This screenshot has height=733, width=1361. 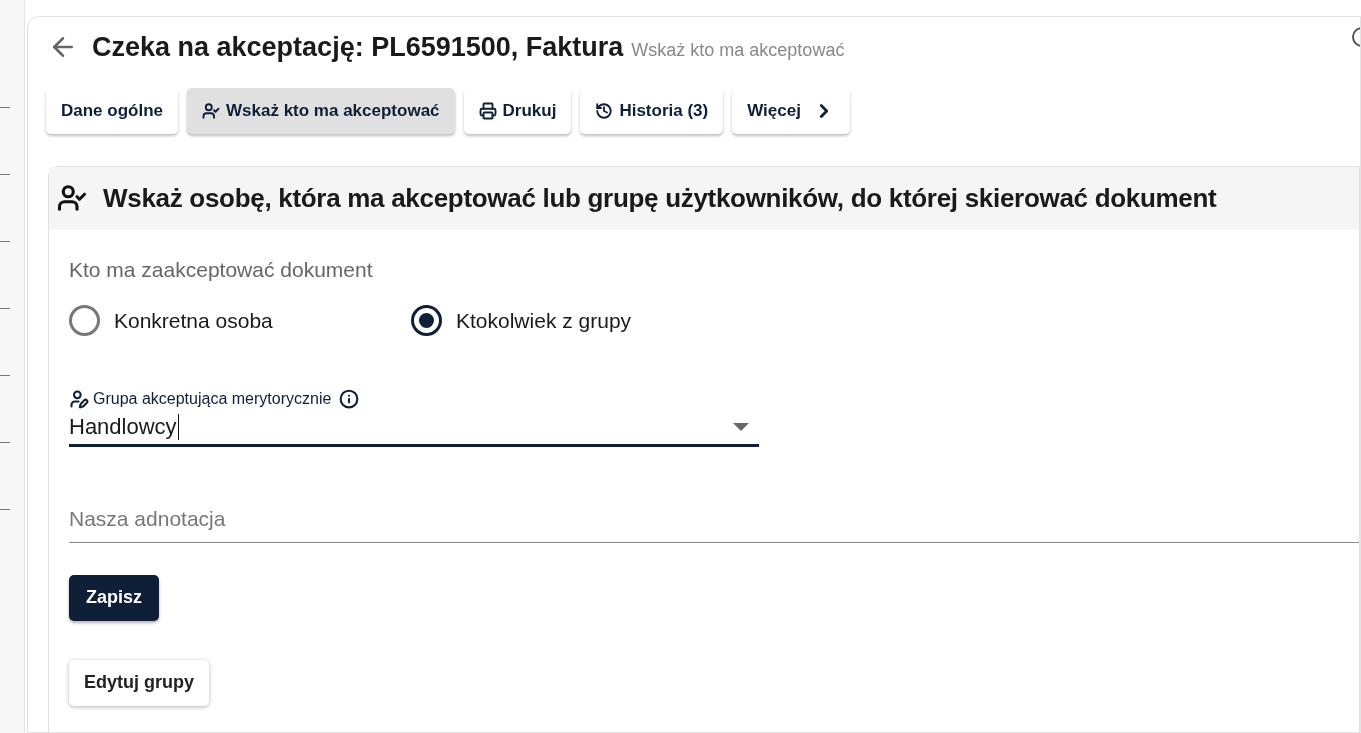 What do you see at coordinates (221, 269) in the screenshot?
I see `question-label: Kto ma zaakceptować dokument` at bounding box center [221, 269].